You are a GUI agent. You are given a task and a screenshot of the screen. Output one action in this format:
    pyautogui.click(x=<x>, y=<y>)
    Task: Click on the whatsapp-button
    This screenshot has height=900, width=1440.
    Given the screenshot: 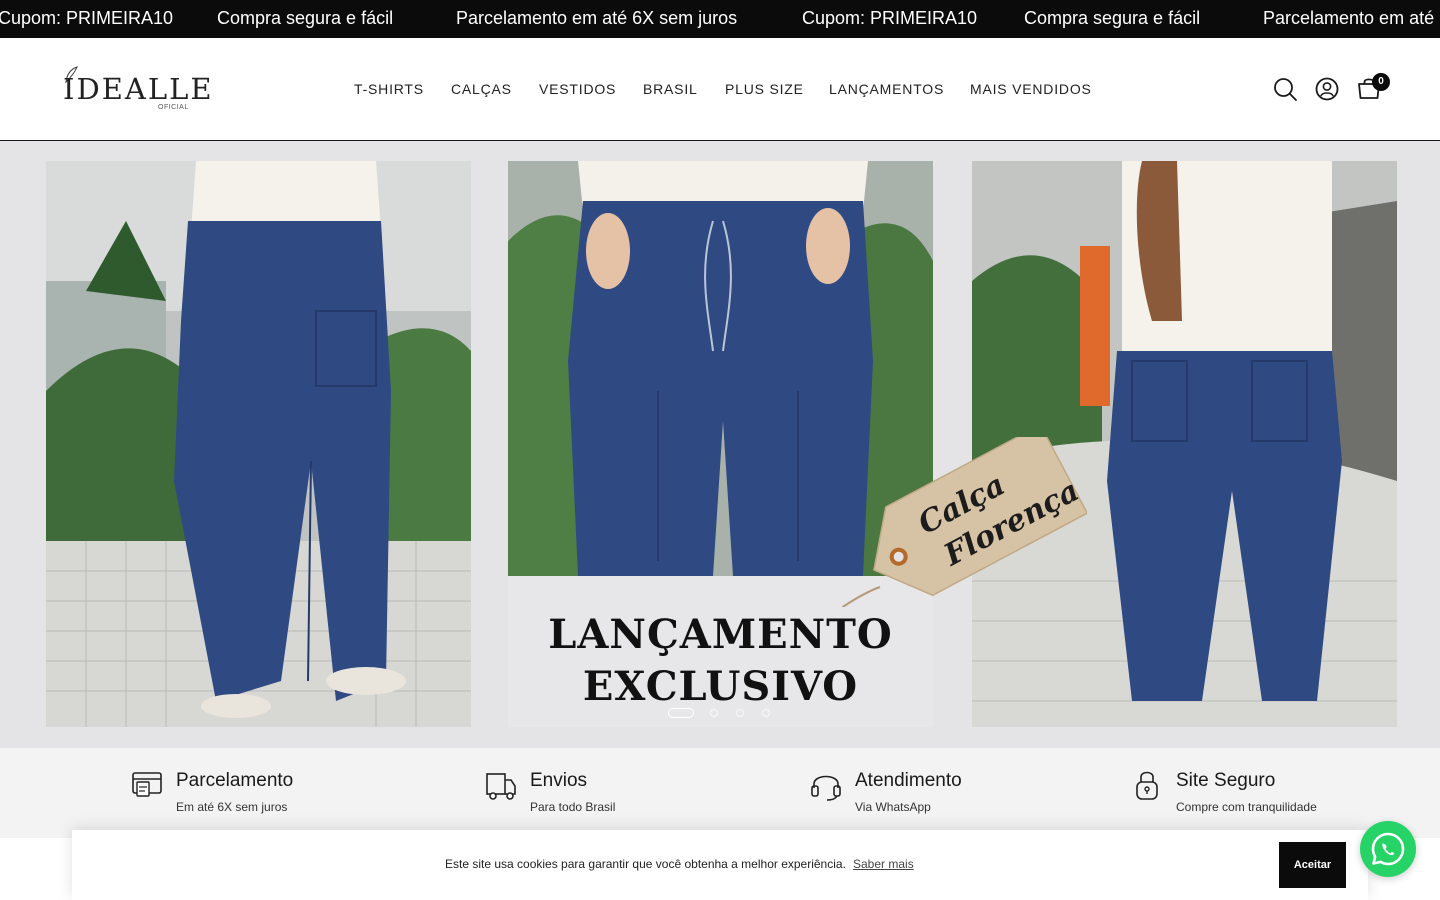 What is the action you would take?
    pyautogui.click(x=1388, y=849)
    